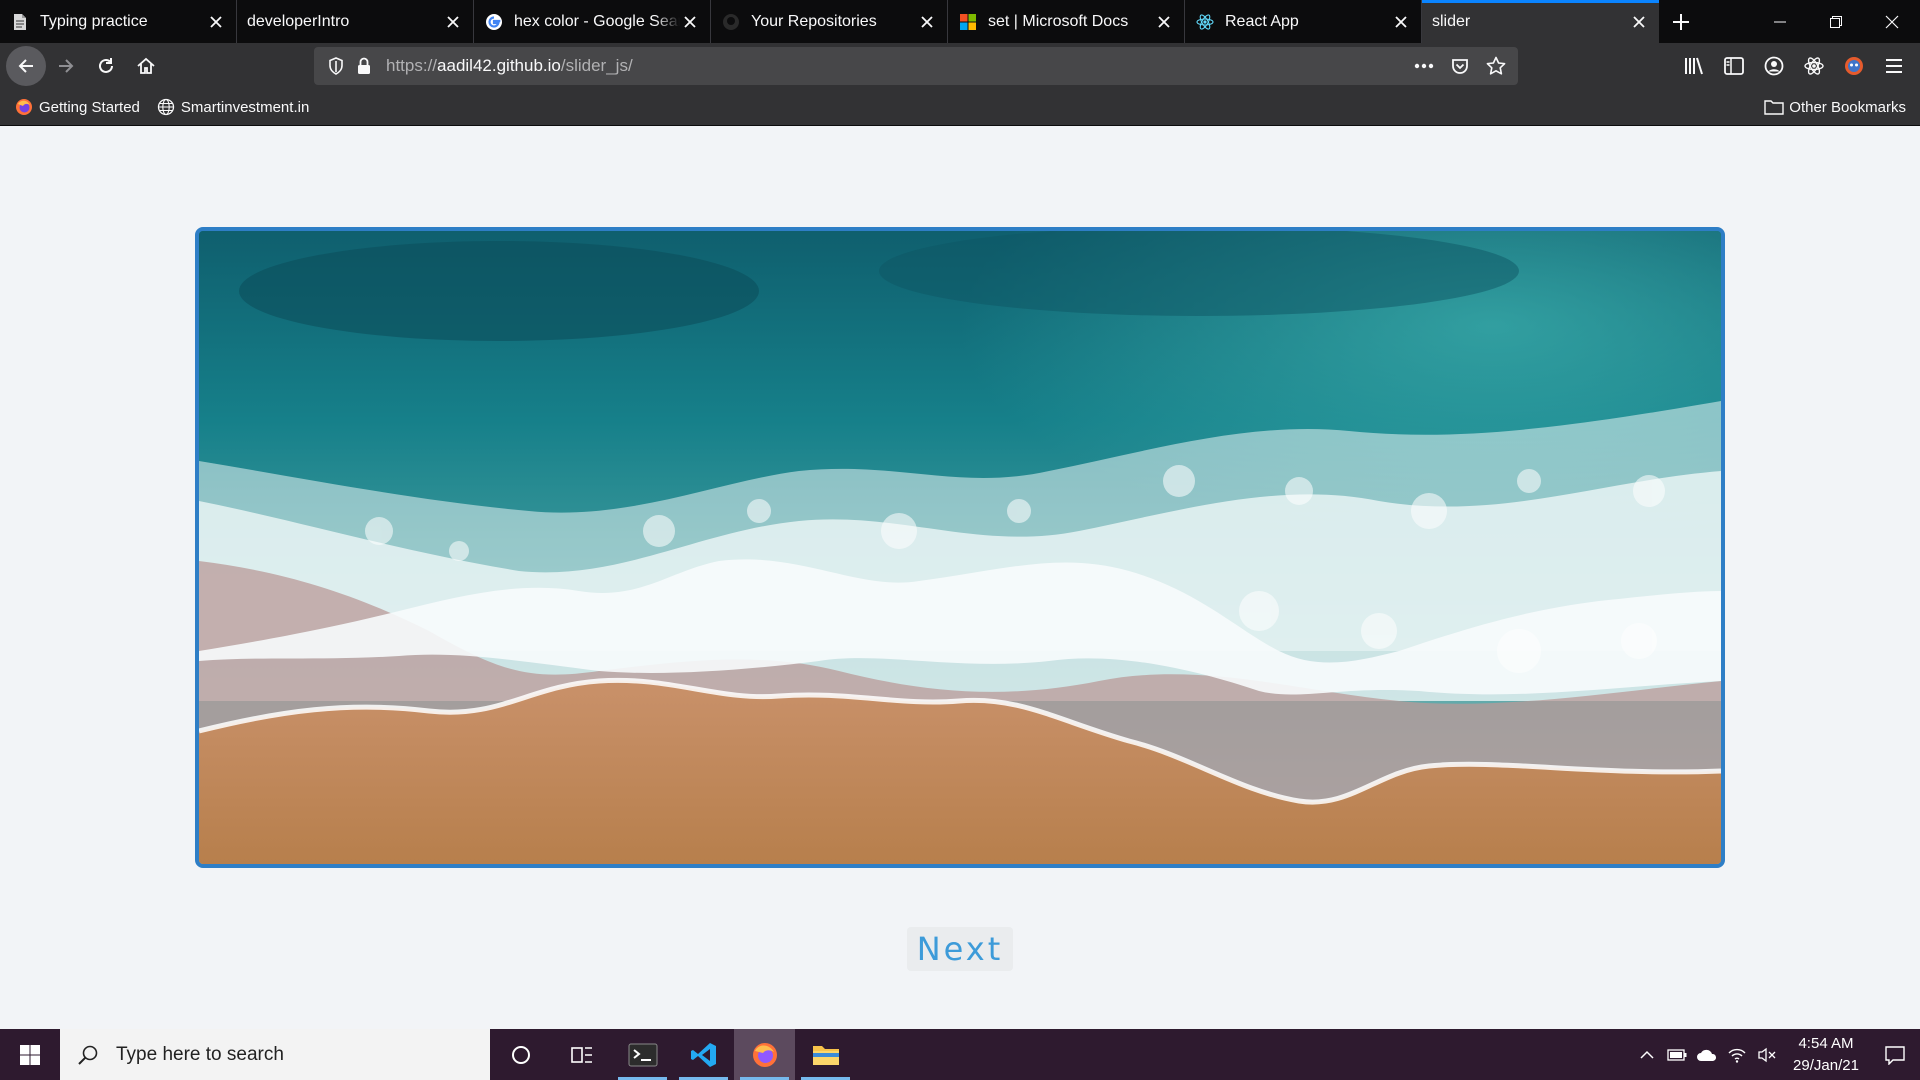 The height and width of the screenshot is (1080, 1920). I want to click on minimize-icon, so click(1780, 21).